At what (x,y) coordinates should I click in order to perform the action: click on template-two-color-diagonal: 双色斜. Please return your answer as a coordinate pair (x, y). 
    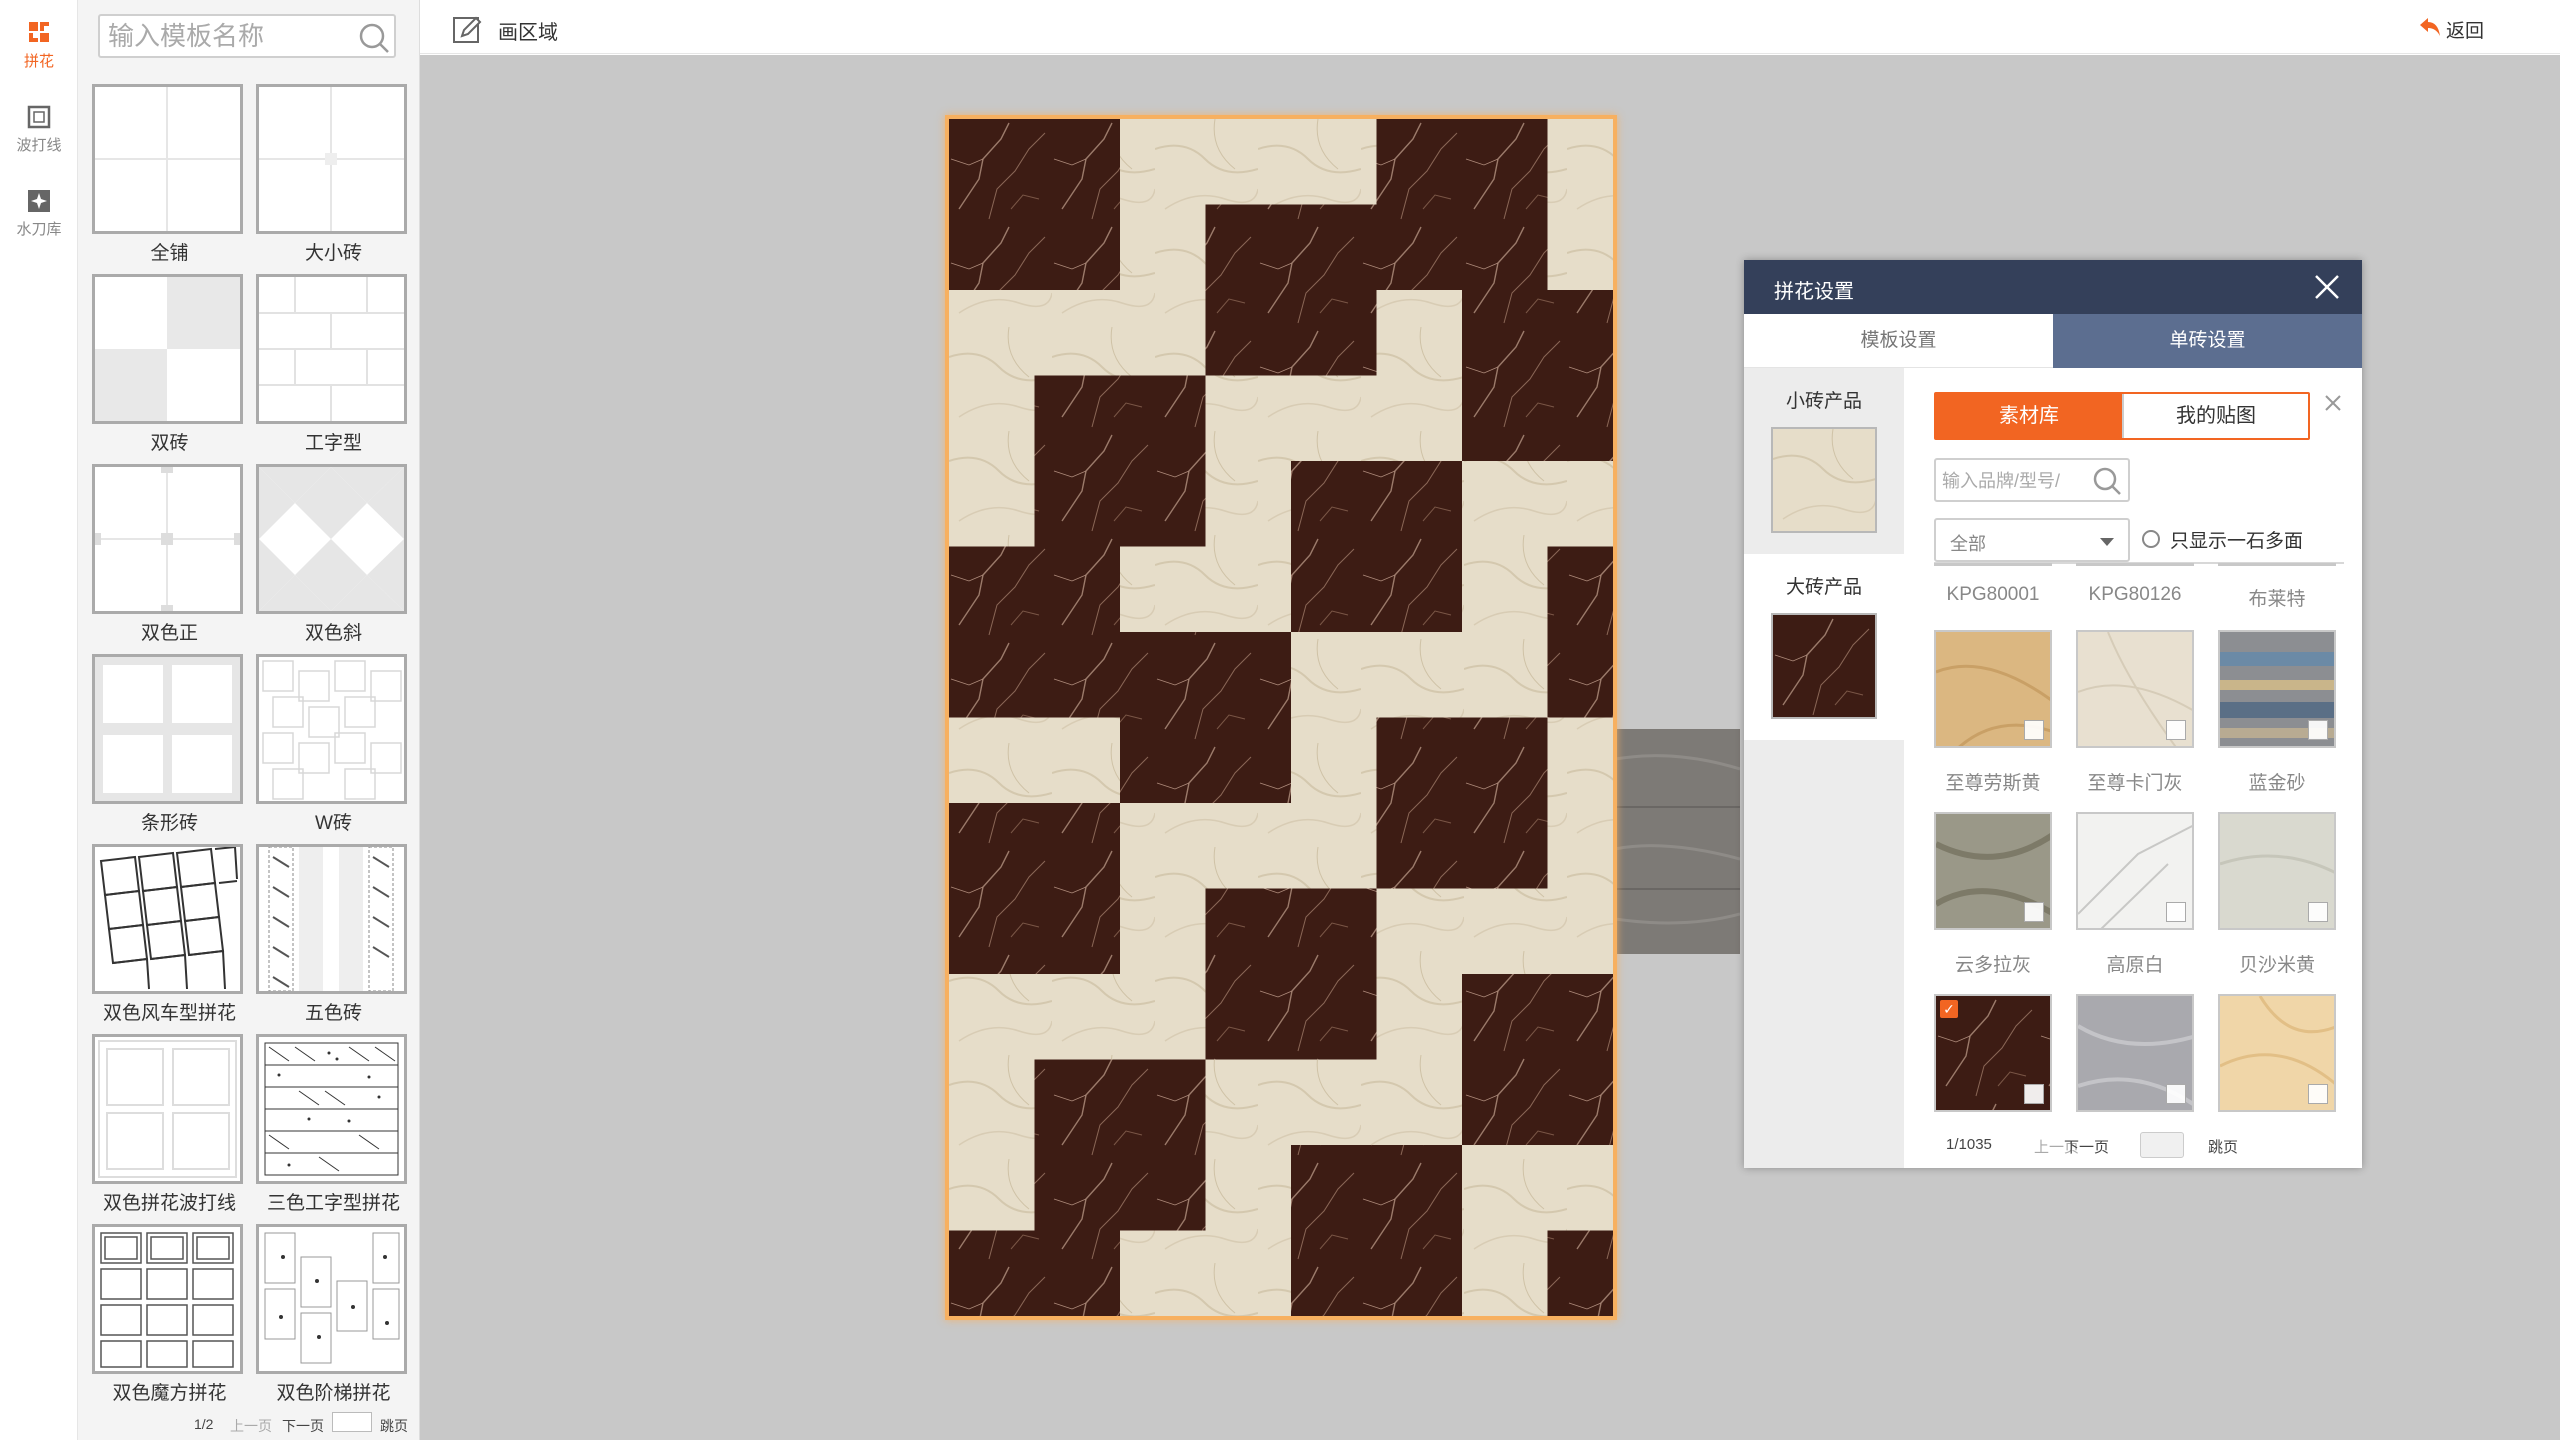
    Looking at the image, I should click on (333, 554).